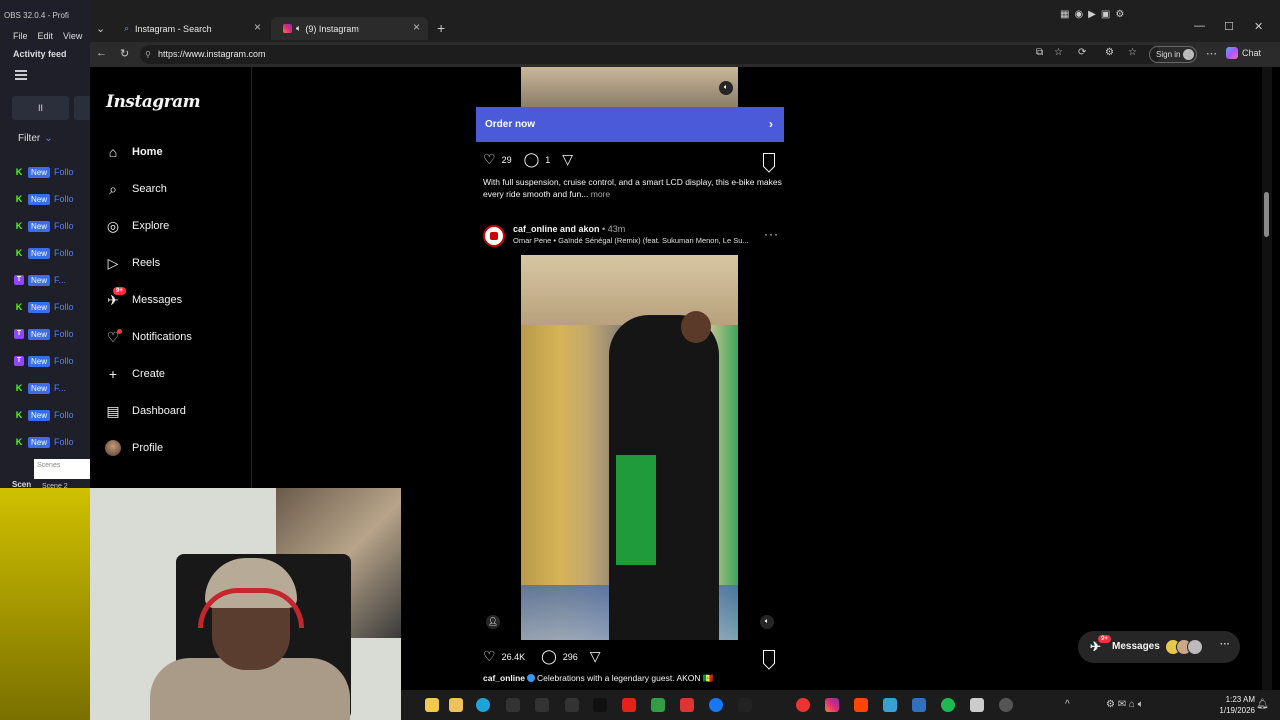  What do you see at coordinates (432, 705) in the screenshot?
I see `file-explorer-icon` at bounding box center [432, 705].